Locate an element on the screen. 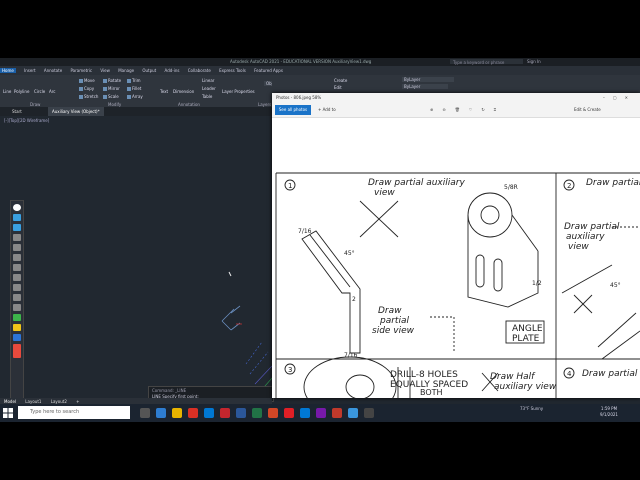  start-tab: Start is located at coordinates (17, 111).